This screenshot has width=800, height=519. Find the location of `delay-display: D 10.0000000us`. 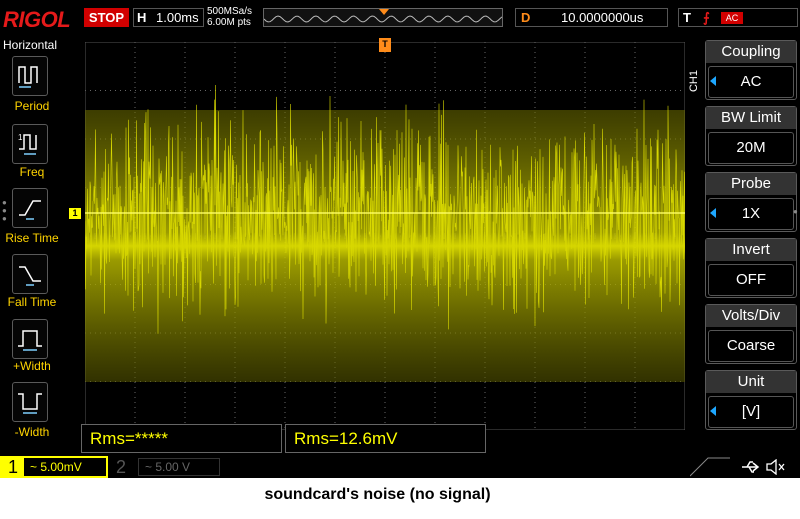

delay-display: D 10.0000000us is located at coordinates (591, 17).